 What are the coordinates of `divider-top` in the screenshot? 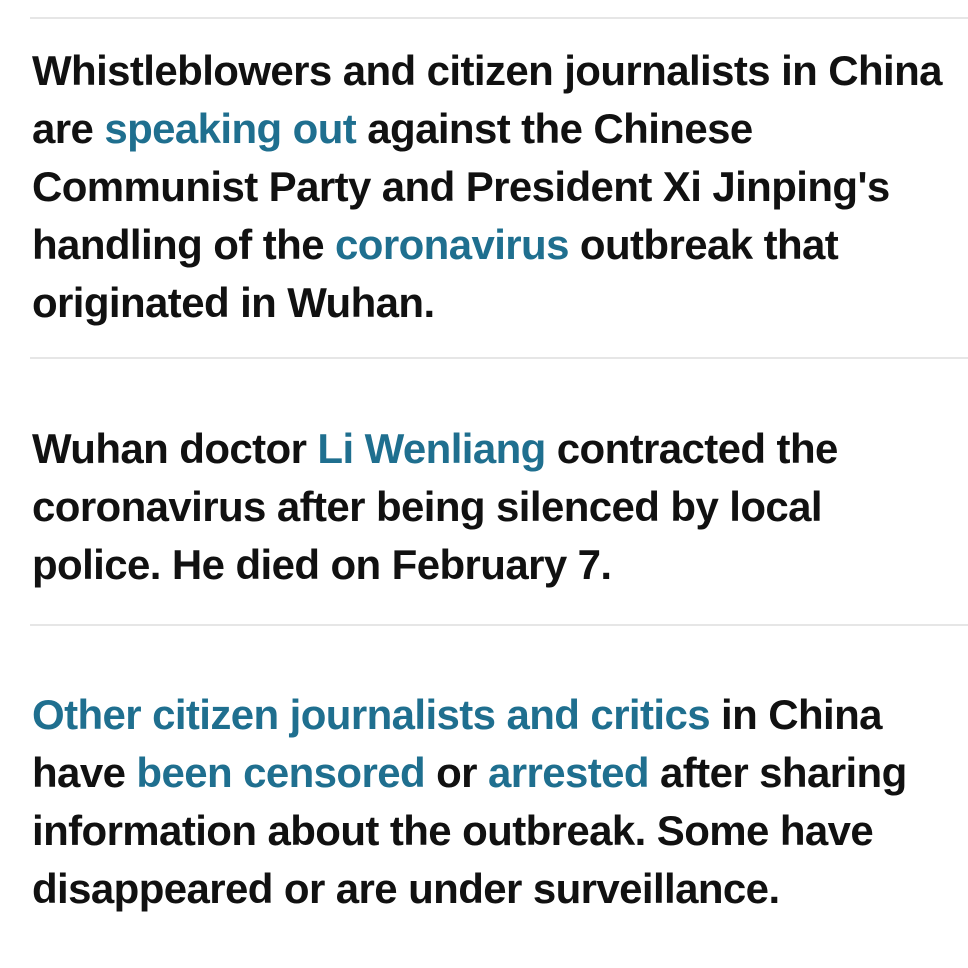 It's located at (499, 18).